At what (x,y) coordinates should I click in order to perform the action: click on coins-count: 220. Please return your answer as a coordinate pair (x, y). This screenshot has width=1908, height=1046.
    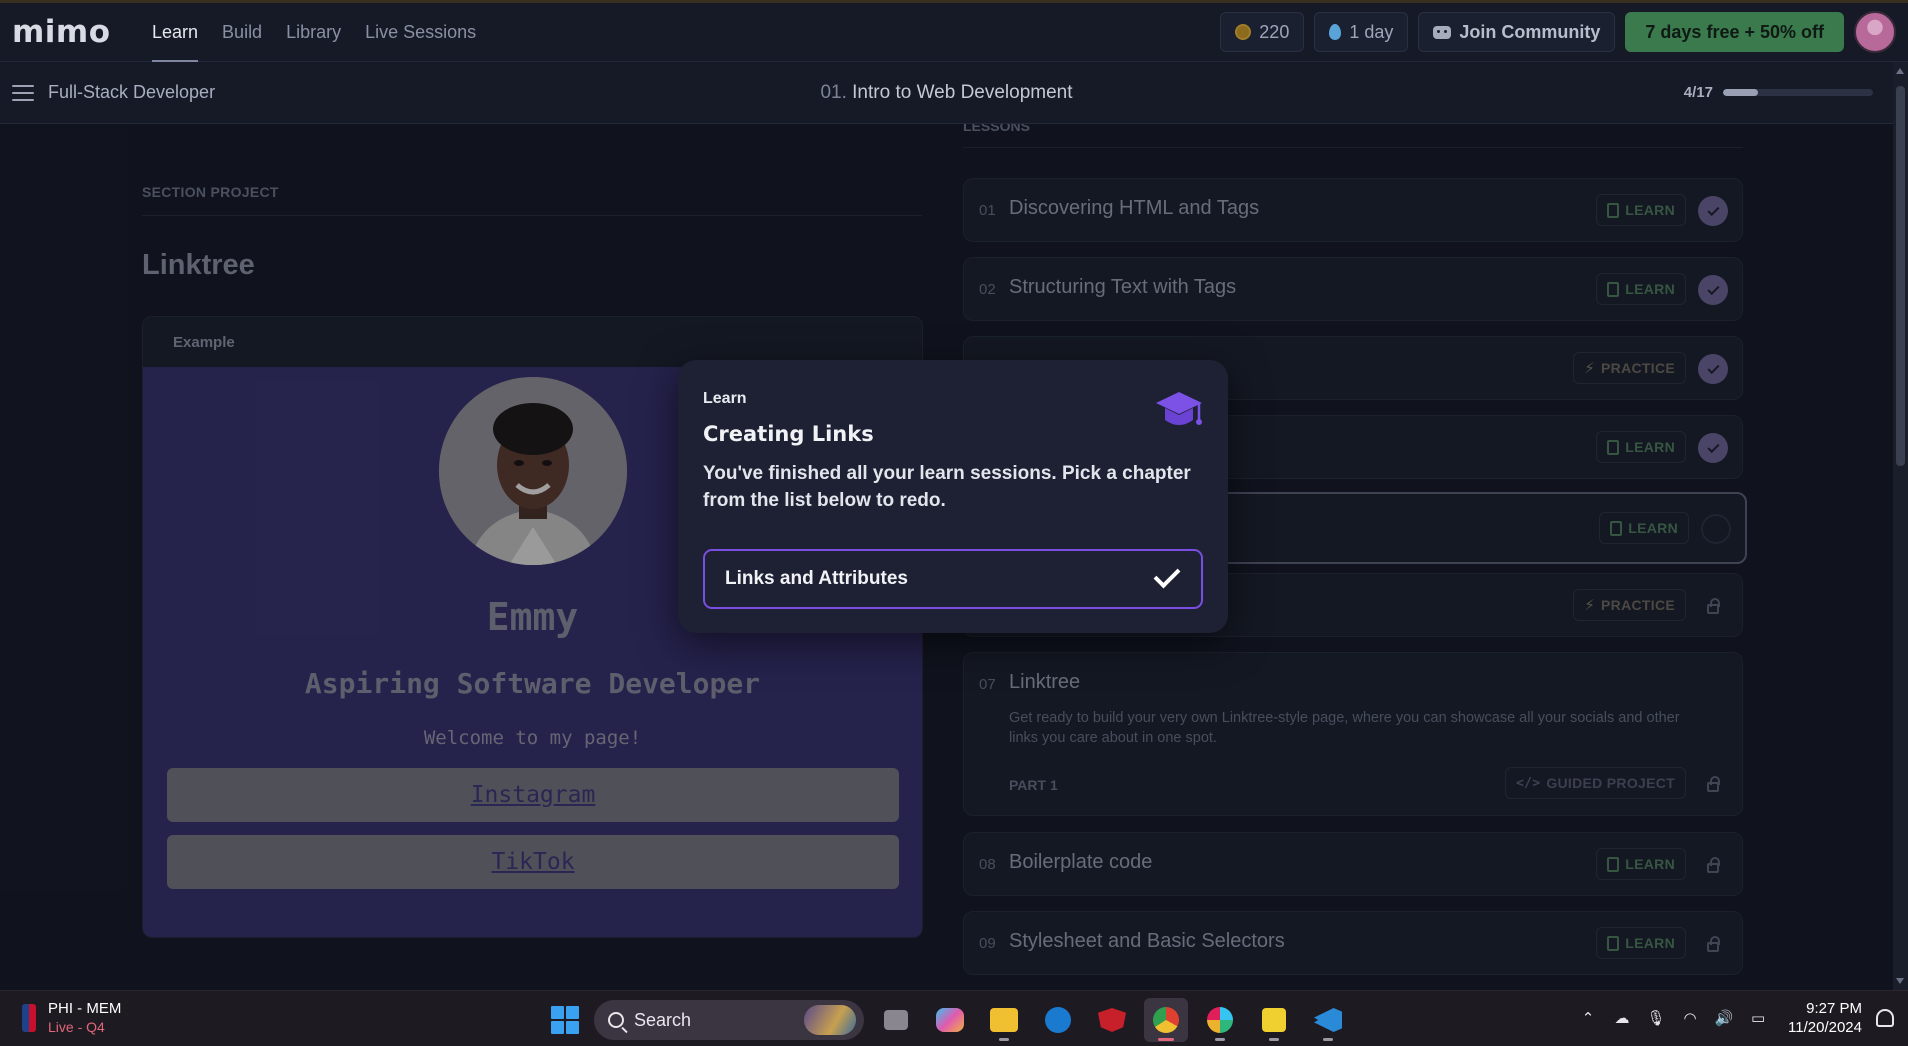
    Looking at the image, I should click on (1274, 31).